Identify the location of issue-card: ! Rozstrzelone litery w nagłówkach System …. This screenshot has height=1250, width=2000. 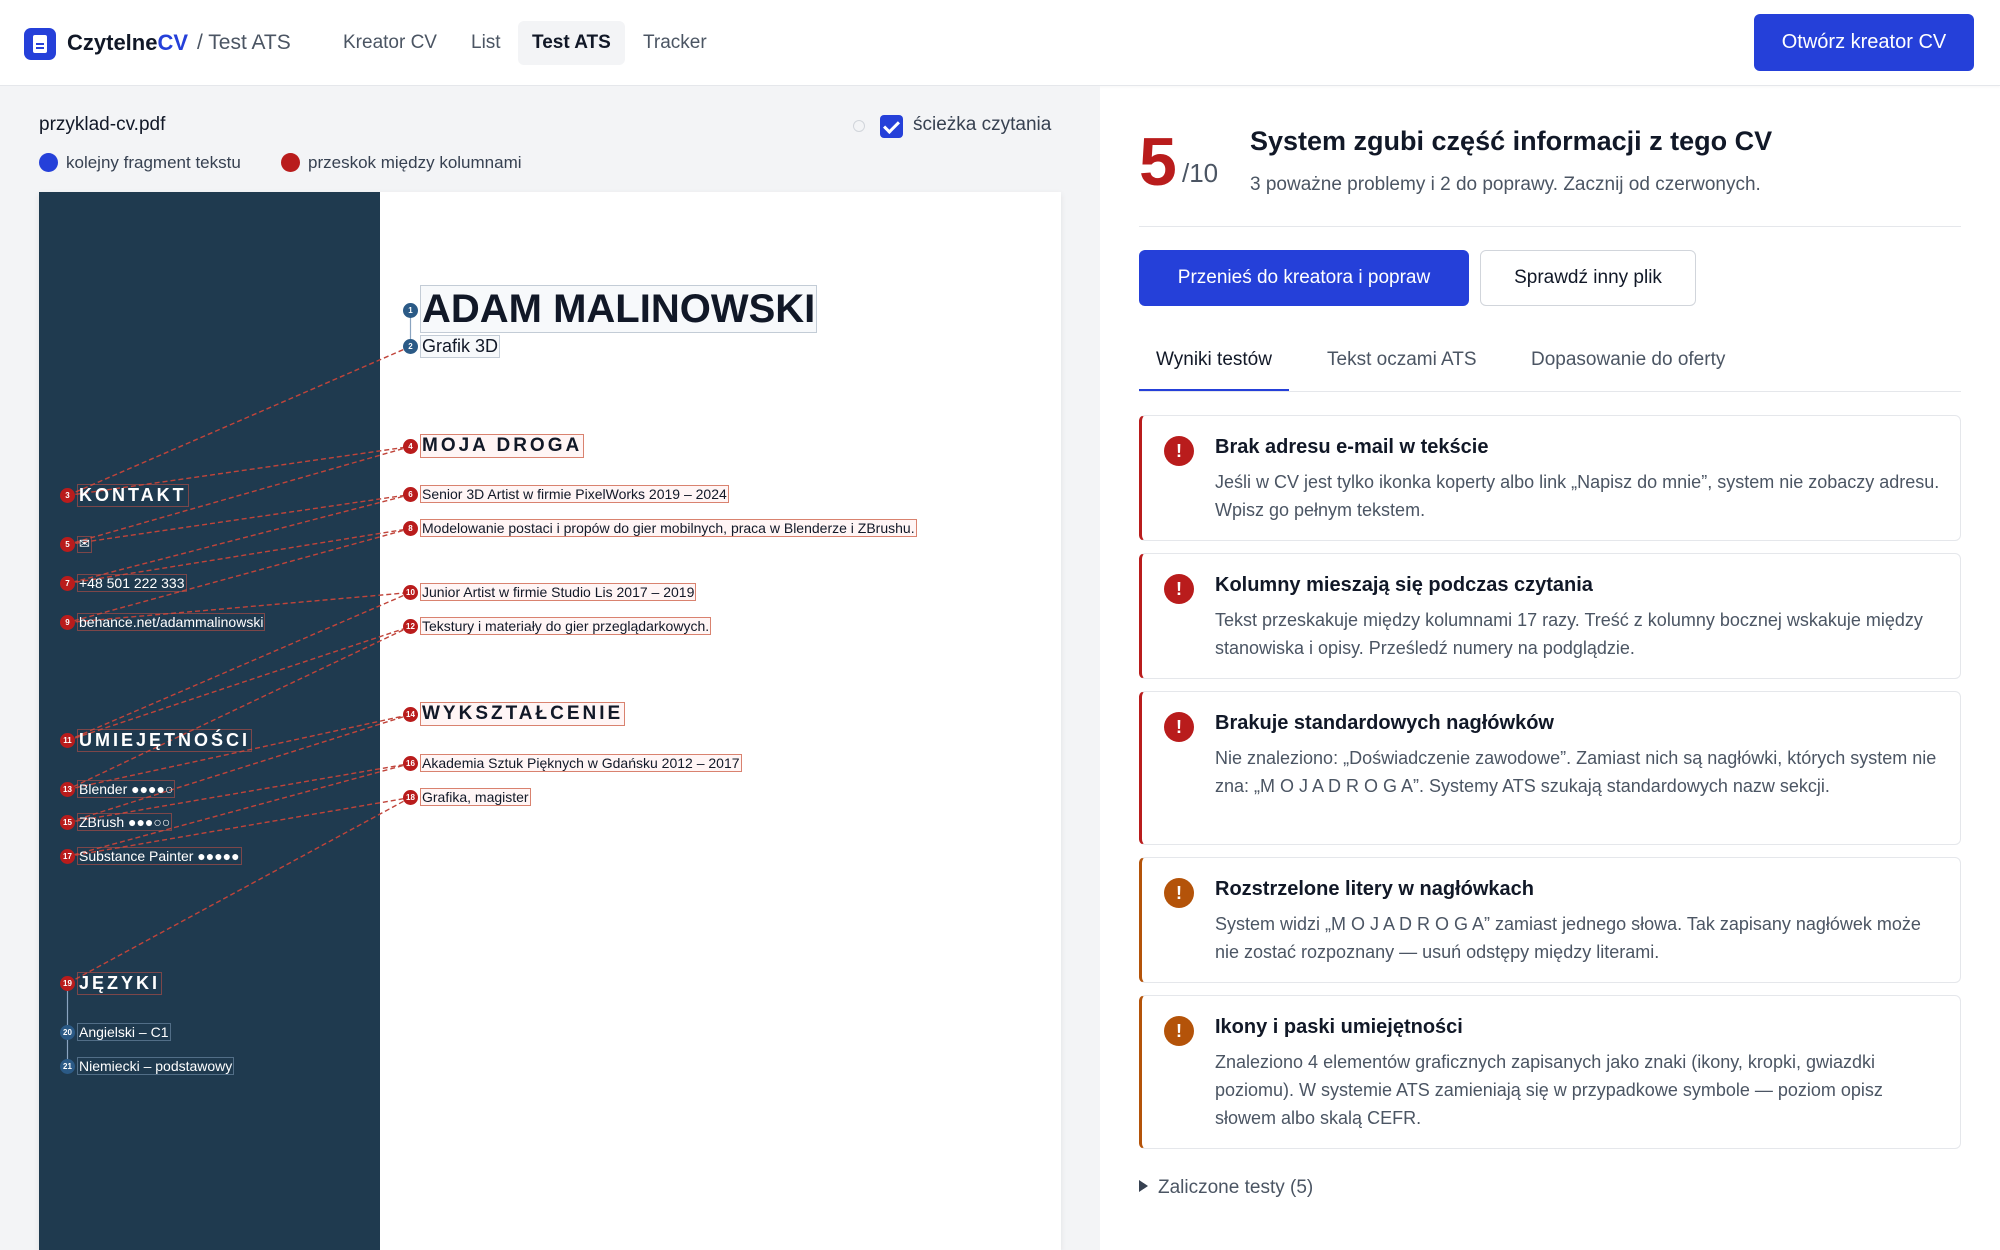
(1550, 920).